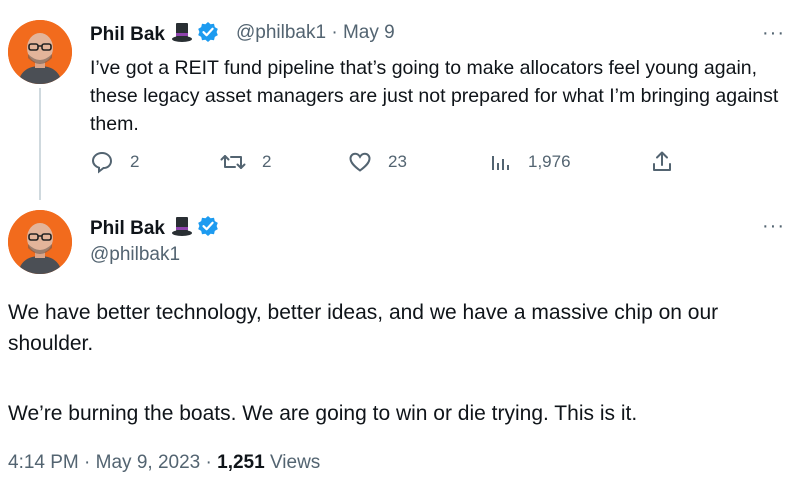  I want to click on share-icon, so click(662, 161).